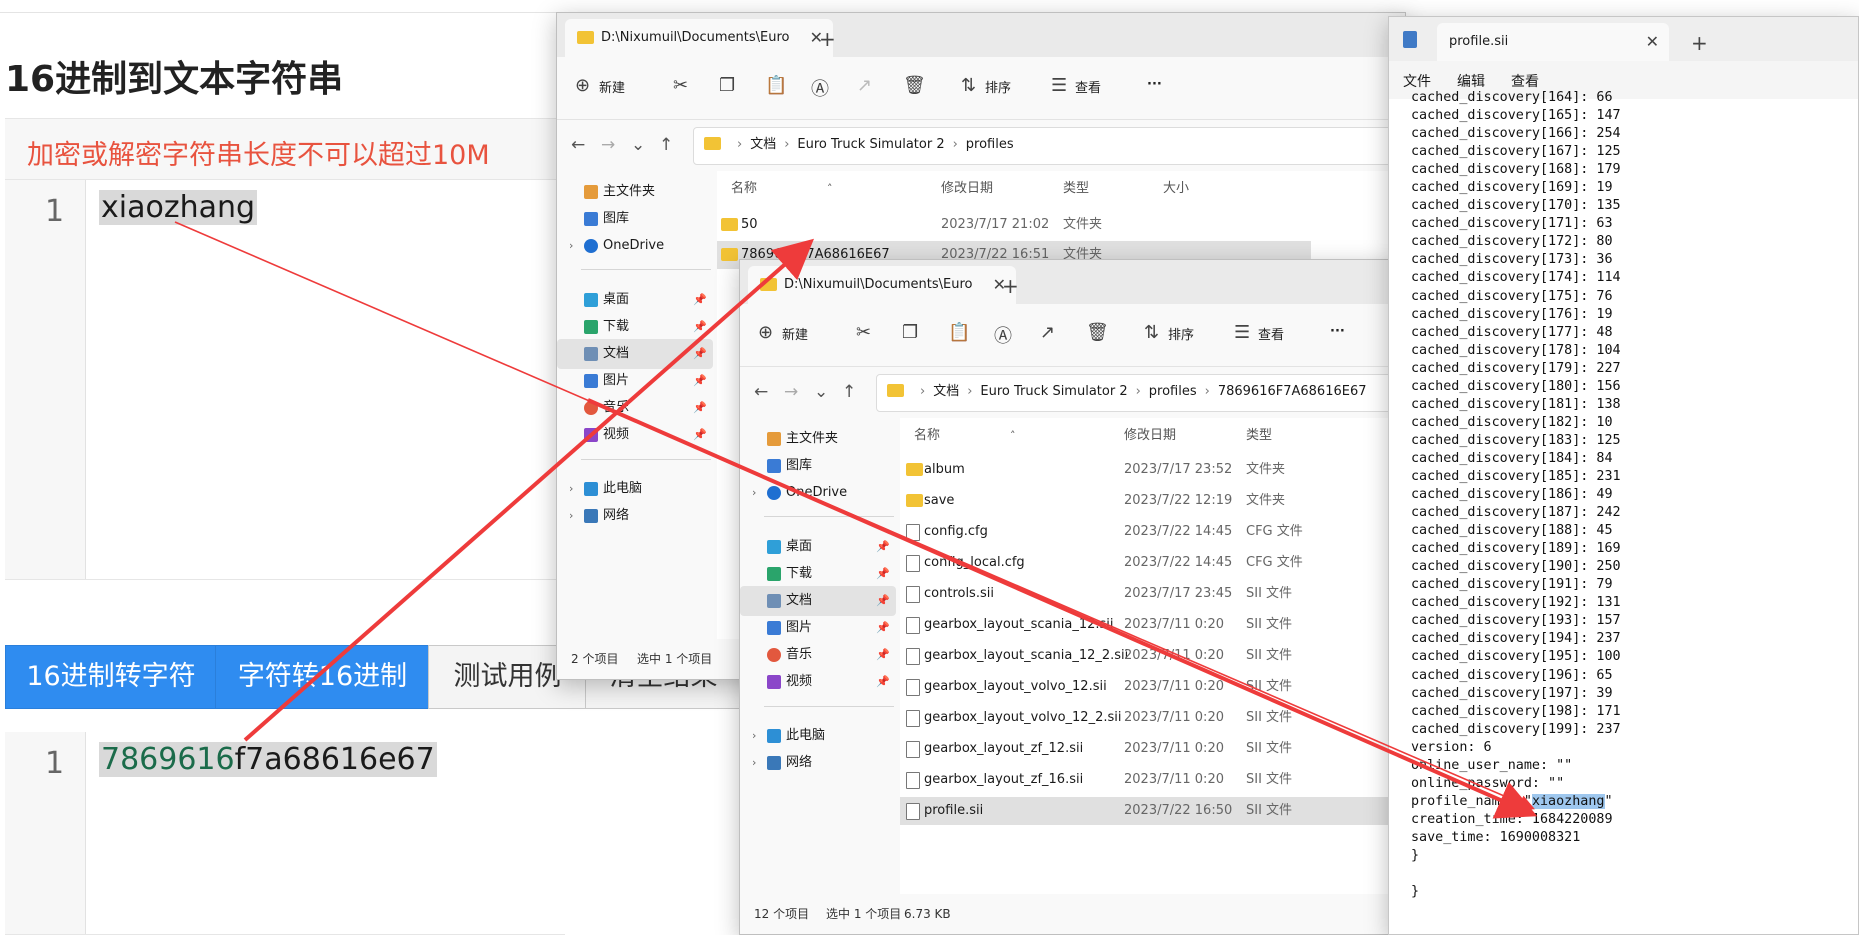 The height and width of the screenshot is (935, 1859). I want to click on list-item: album 2023/7/17 23:52 文件夹, so click(1149, 470).